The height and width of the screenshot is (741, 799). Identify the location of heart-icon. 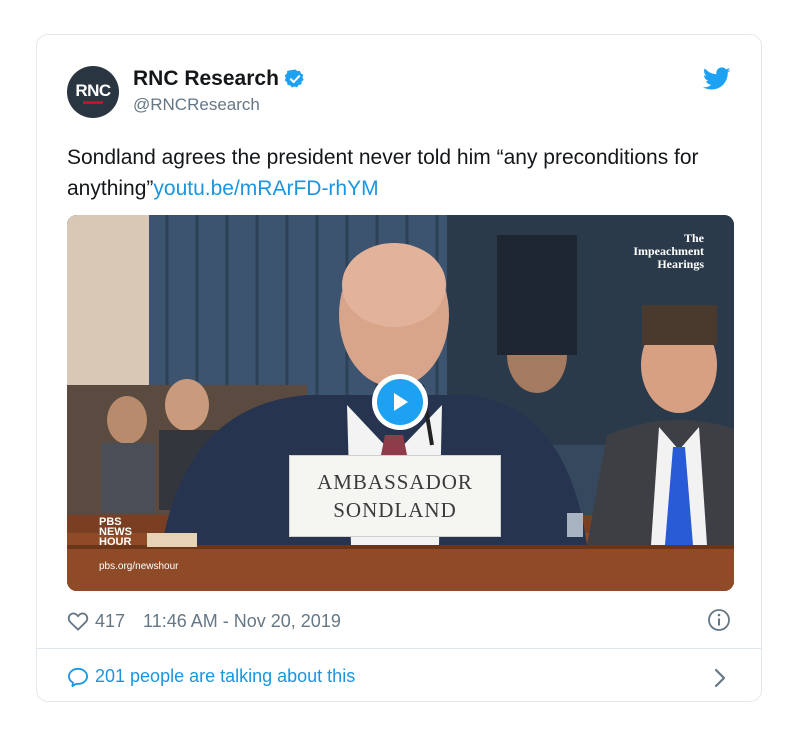
(78, 621).